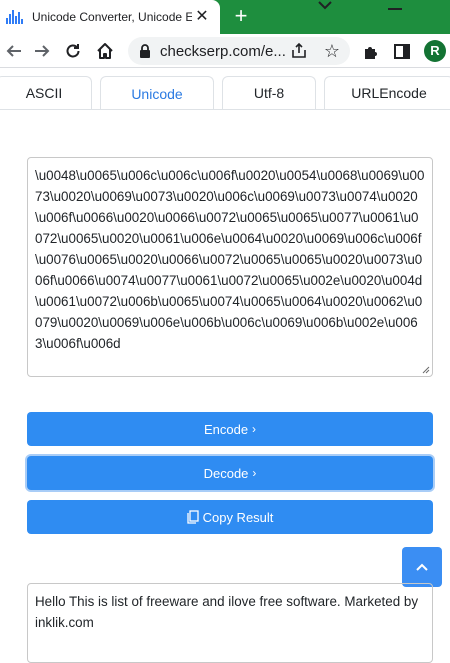 The image size is (450, 663). Describe the element at coordinates (426, 370) in the screenshot. I see `resize-handle-icon` at that location.